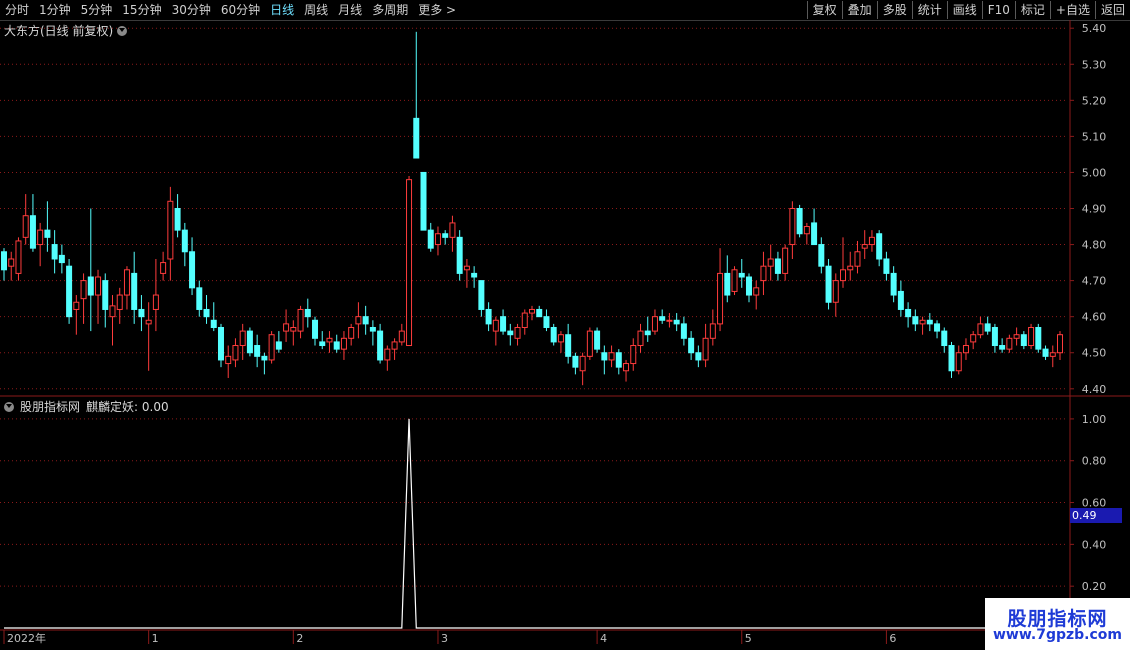  Describe the element at coordinates (26, 638) in the screenshot. I see `time-label: 2022年` at that location.